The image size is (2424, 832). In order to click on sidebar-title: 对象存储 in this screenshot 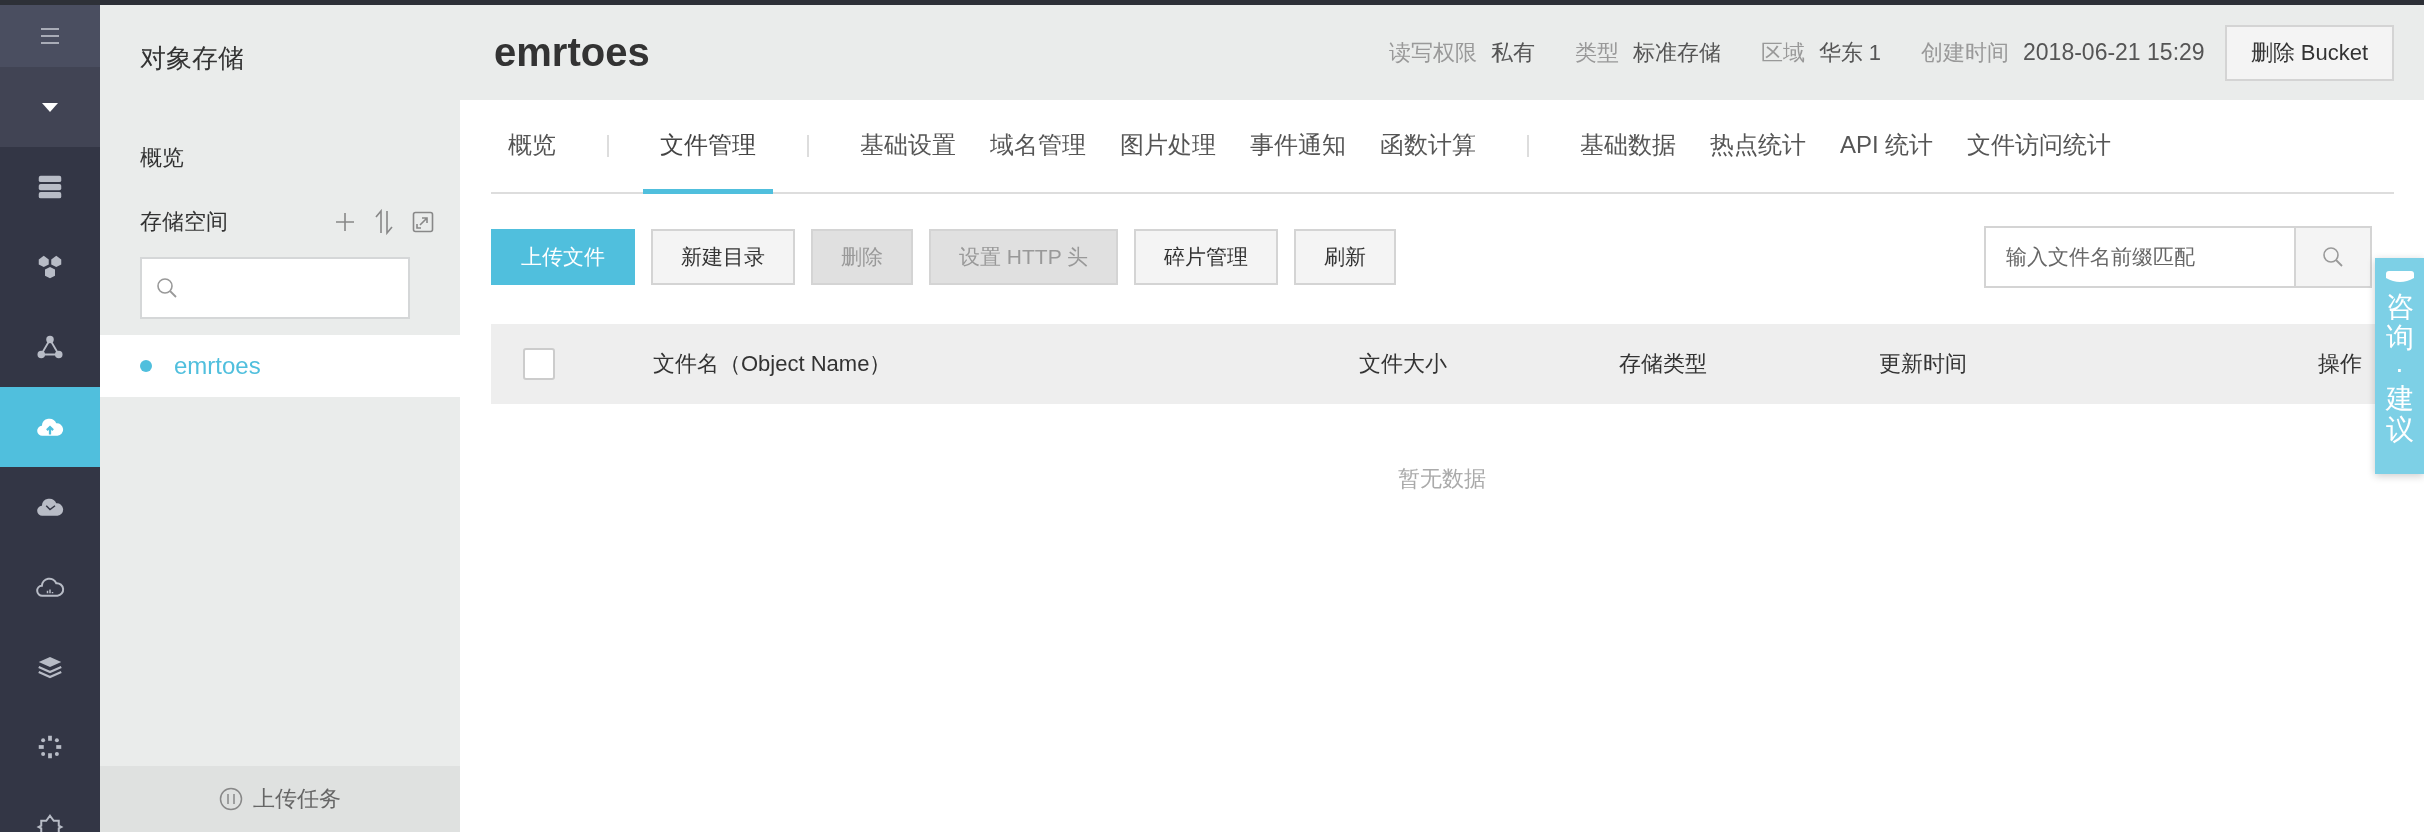, I will do `click(192, 58)`.